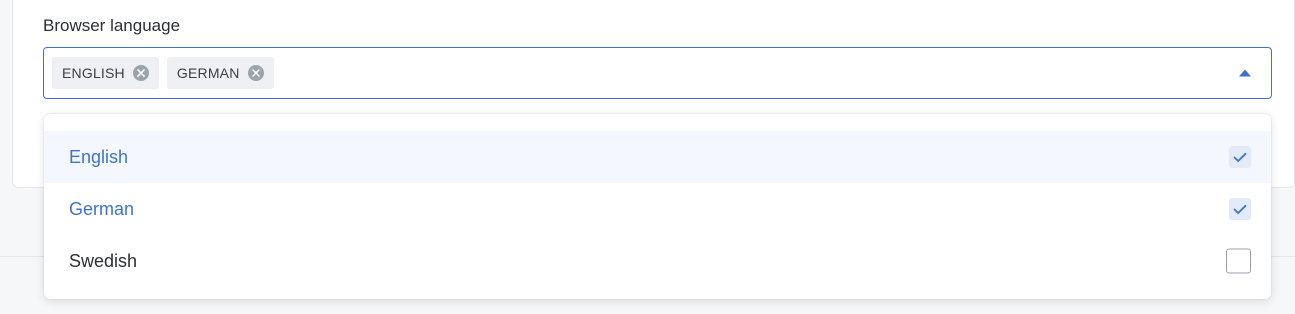  What do you see at coordinates (112, 25) in the screenshot?
I see `field-label: Browser language` at bounding box center [112, 25].